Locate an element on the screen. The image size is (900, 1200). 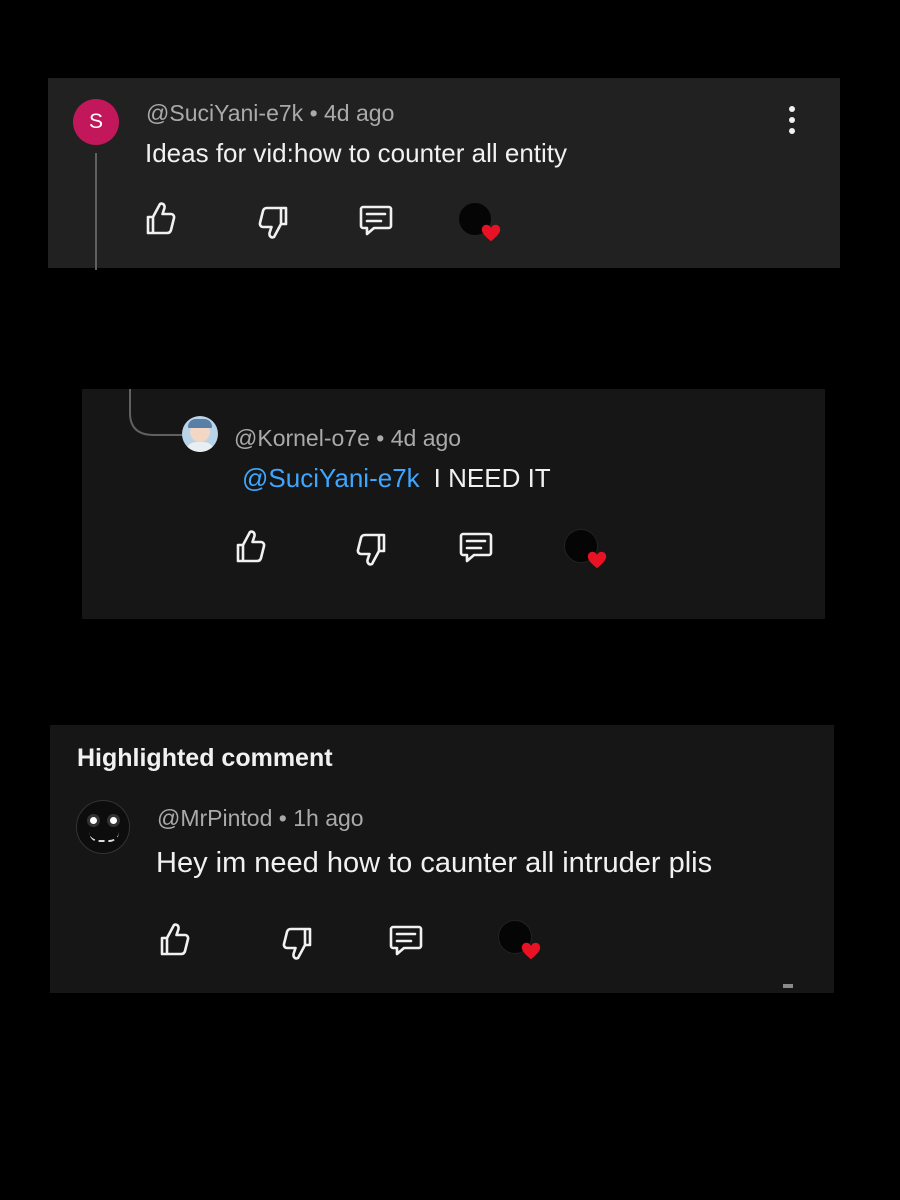
mention-link: @SuciYani-e7k is located at coordinates (331, 478).